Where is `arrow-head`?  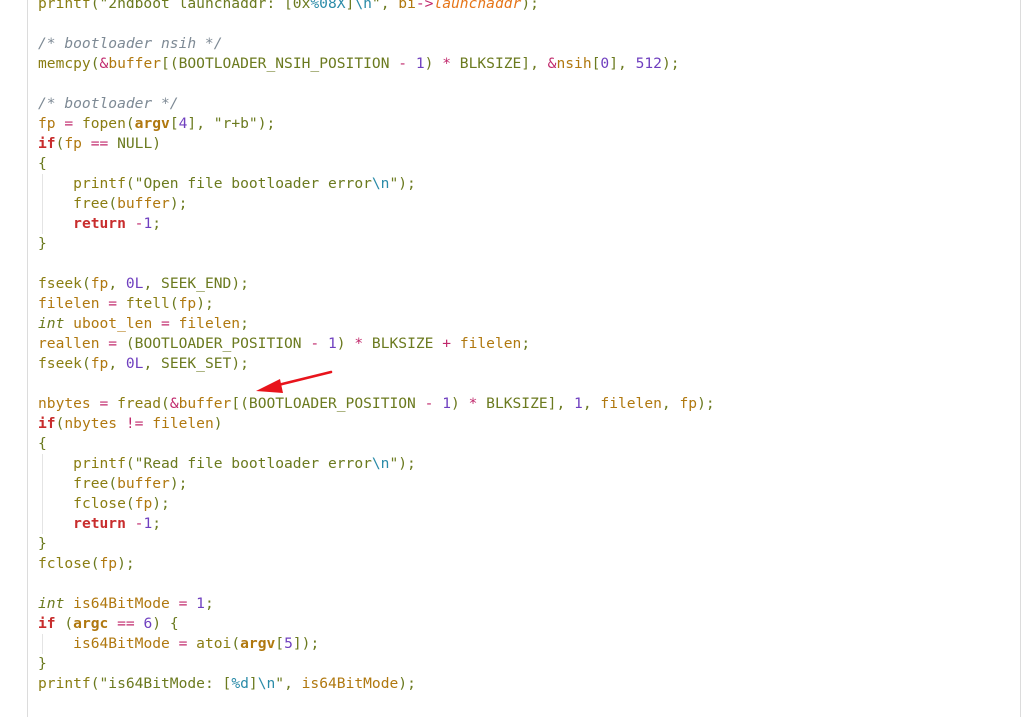 arrow-head is located at coordinates (269, 386).